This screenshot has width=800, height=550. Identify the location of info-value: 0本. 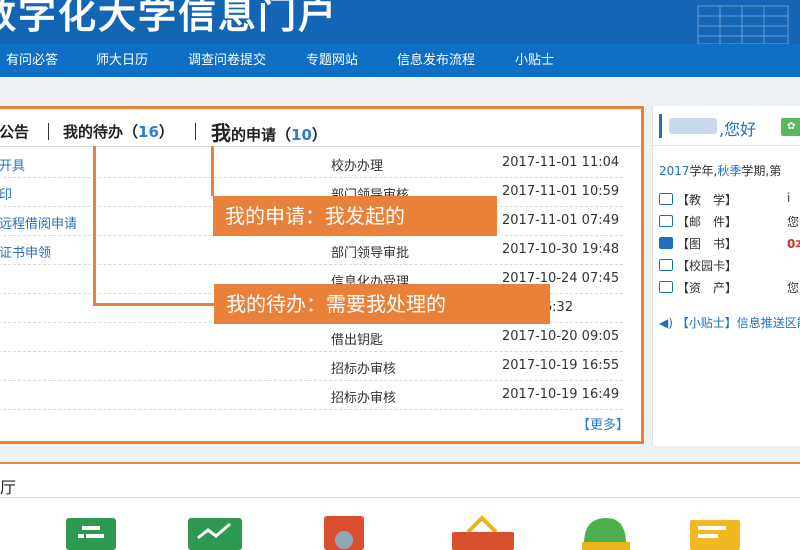
(793, 244).